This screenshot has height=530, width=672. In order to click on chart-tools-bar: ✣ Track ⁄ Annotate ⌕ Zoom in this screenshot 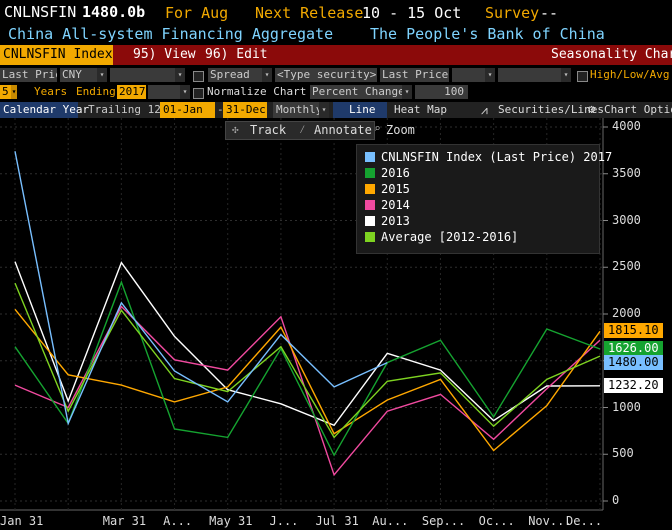, I will do `click(320, 130)`.